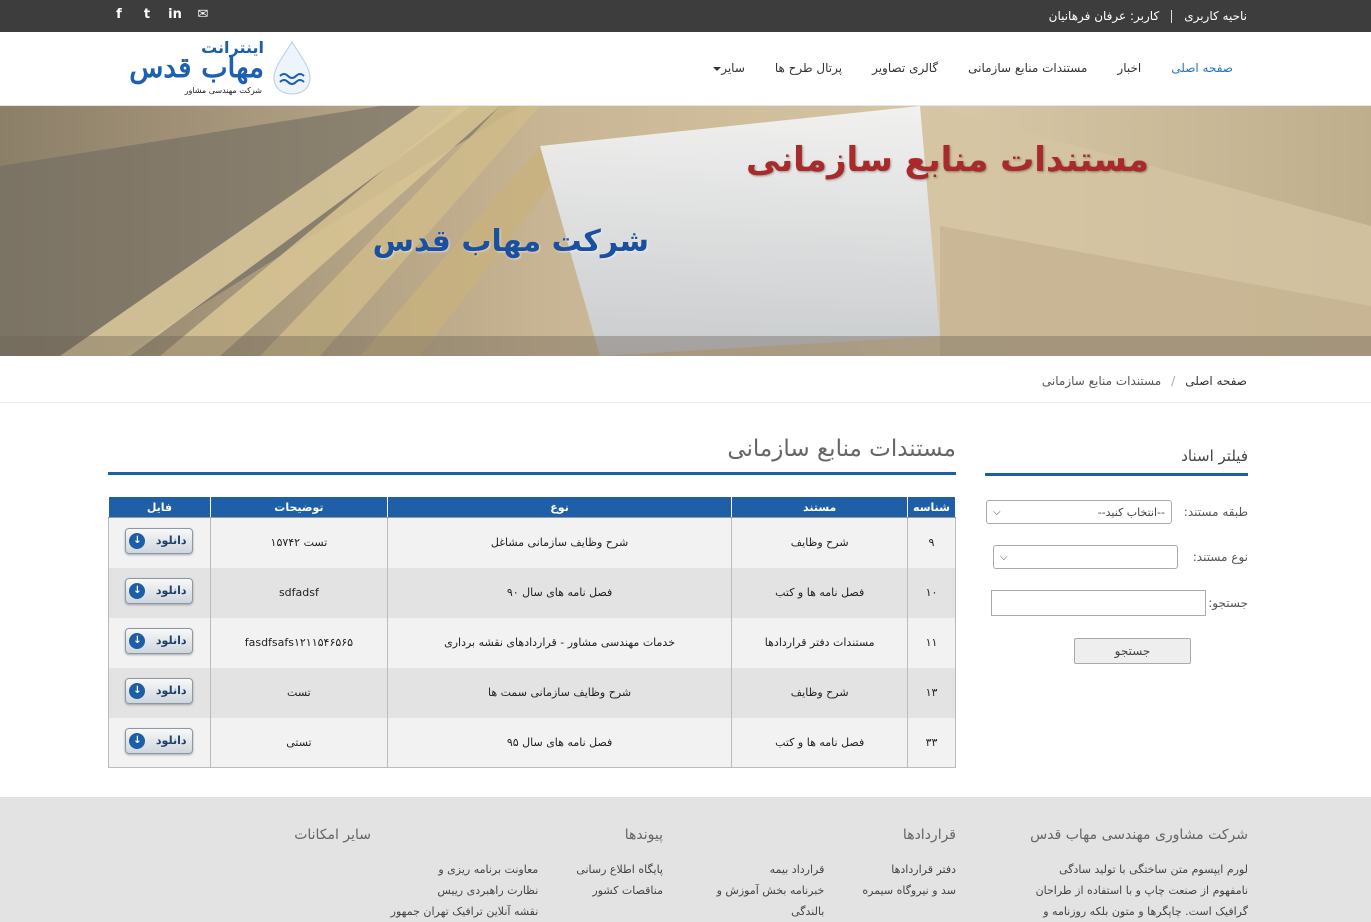 The image size is (1371, 922). I want to click on site-logo: اینترانت مهاب قدس شرکت مهندسی مشاور, so click(212, 69).